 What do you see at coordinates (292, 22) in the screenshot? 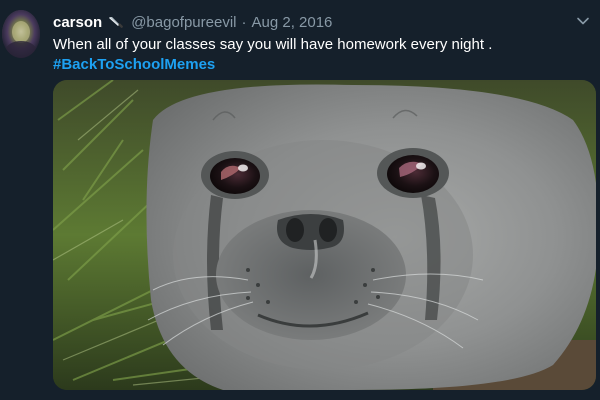
I see `tweet-date: Aug 2, 2016` at bounding box center [292, 22].